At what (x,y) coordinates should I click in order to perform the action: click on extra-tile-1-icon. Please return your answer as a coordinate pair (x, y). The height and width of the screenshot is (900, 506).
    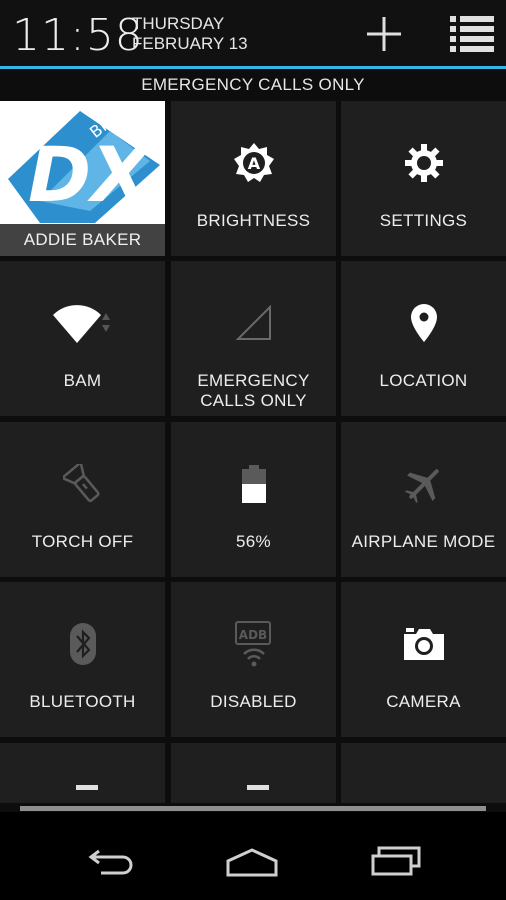
    Looking at the image, I should click on (87, 787).